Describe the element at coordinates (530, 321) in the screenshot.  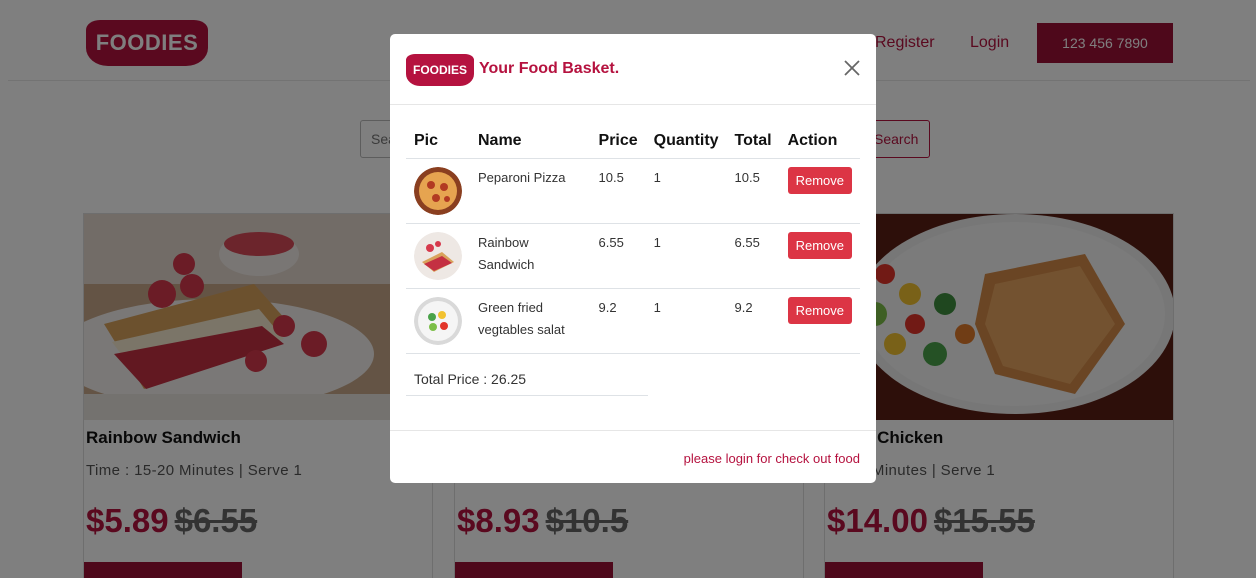
I see `name-cell: Green fried vegtables salat` at that location.